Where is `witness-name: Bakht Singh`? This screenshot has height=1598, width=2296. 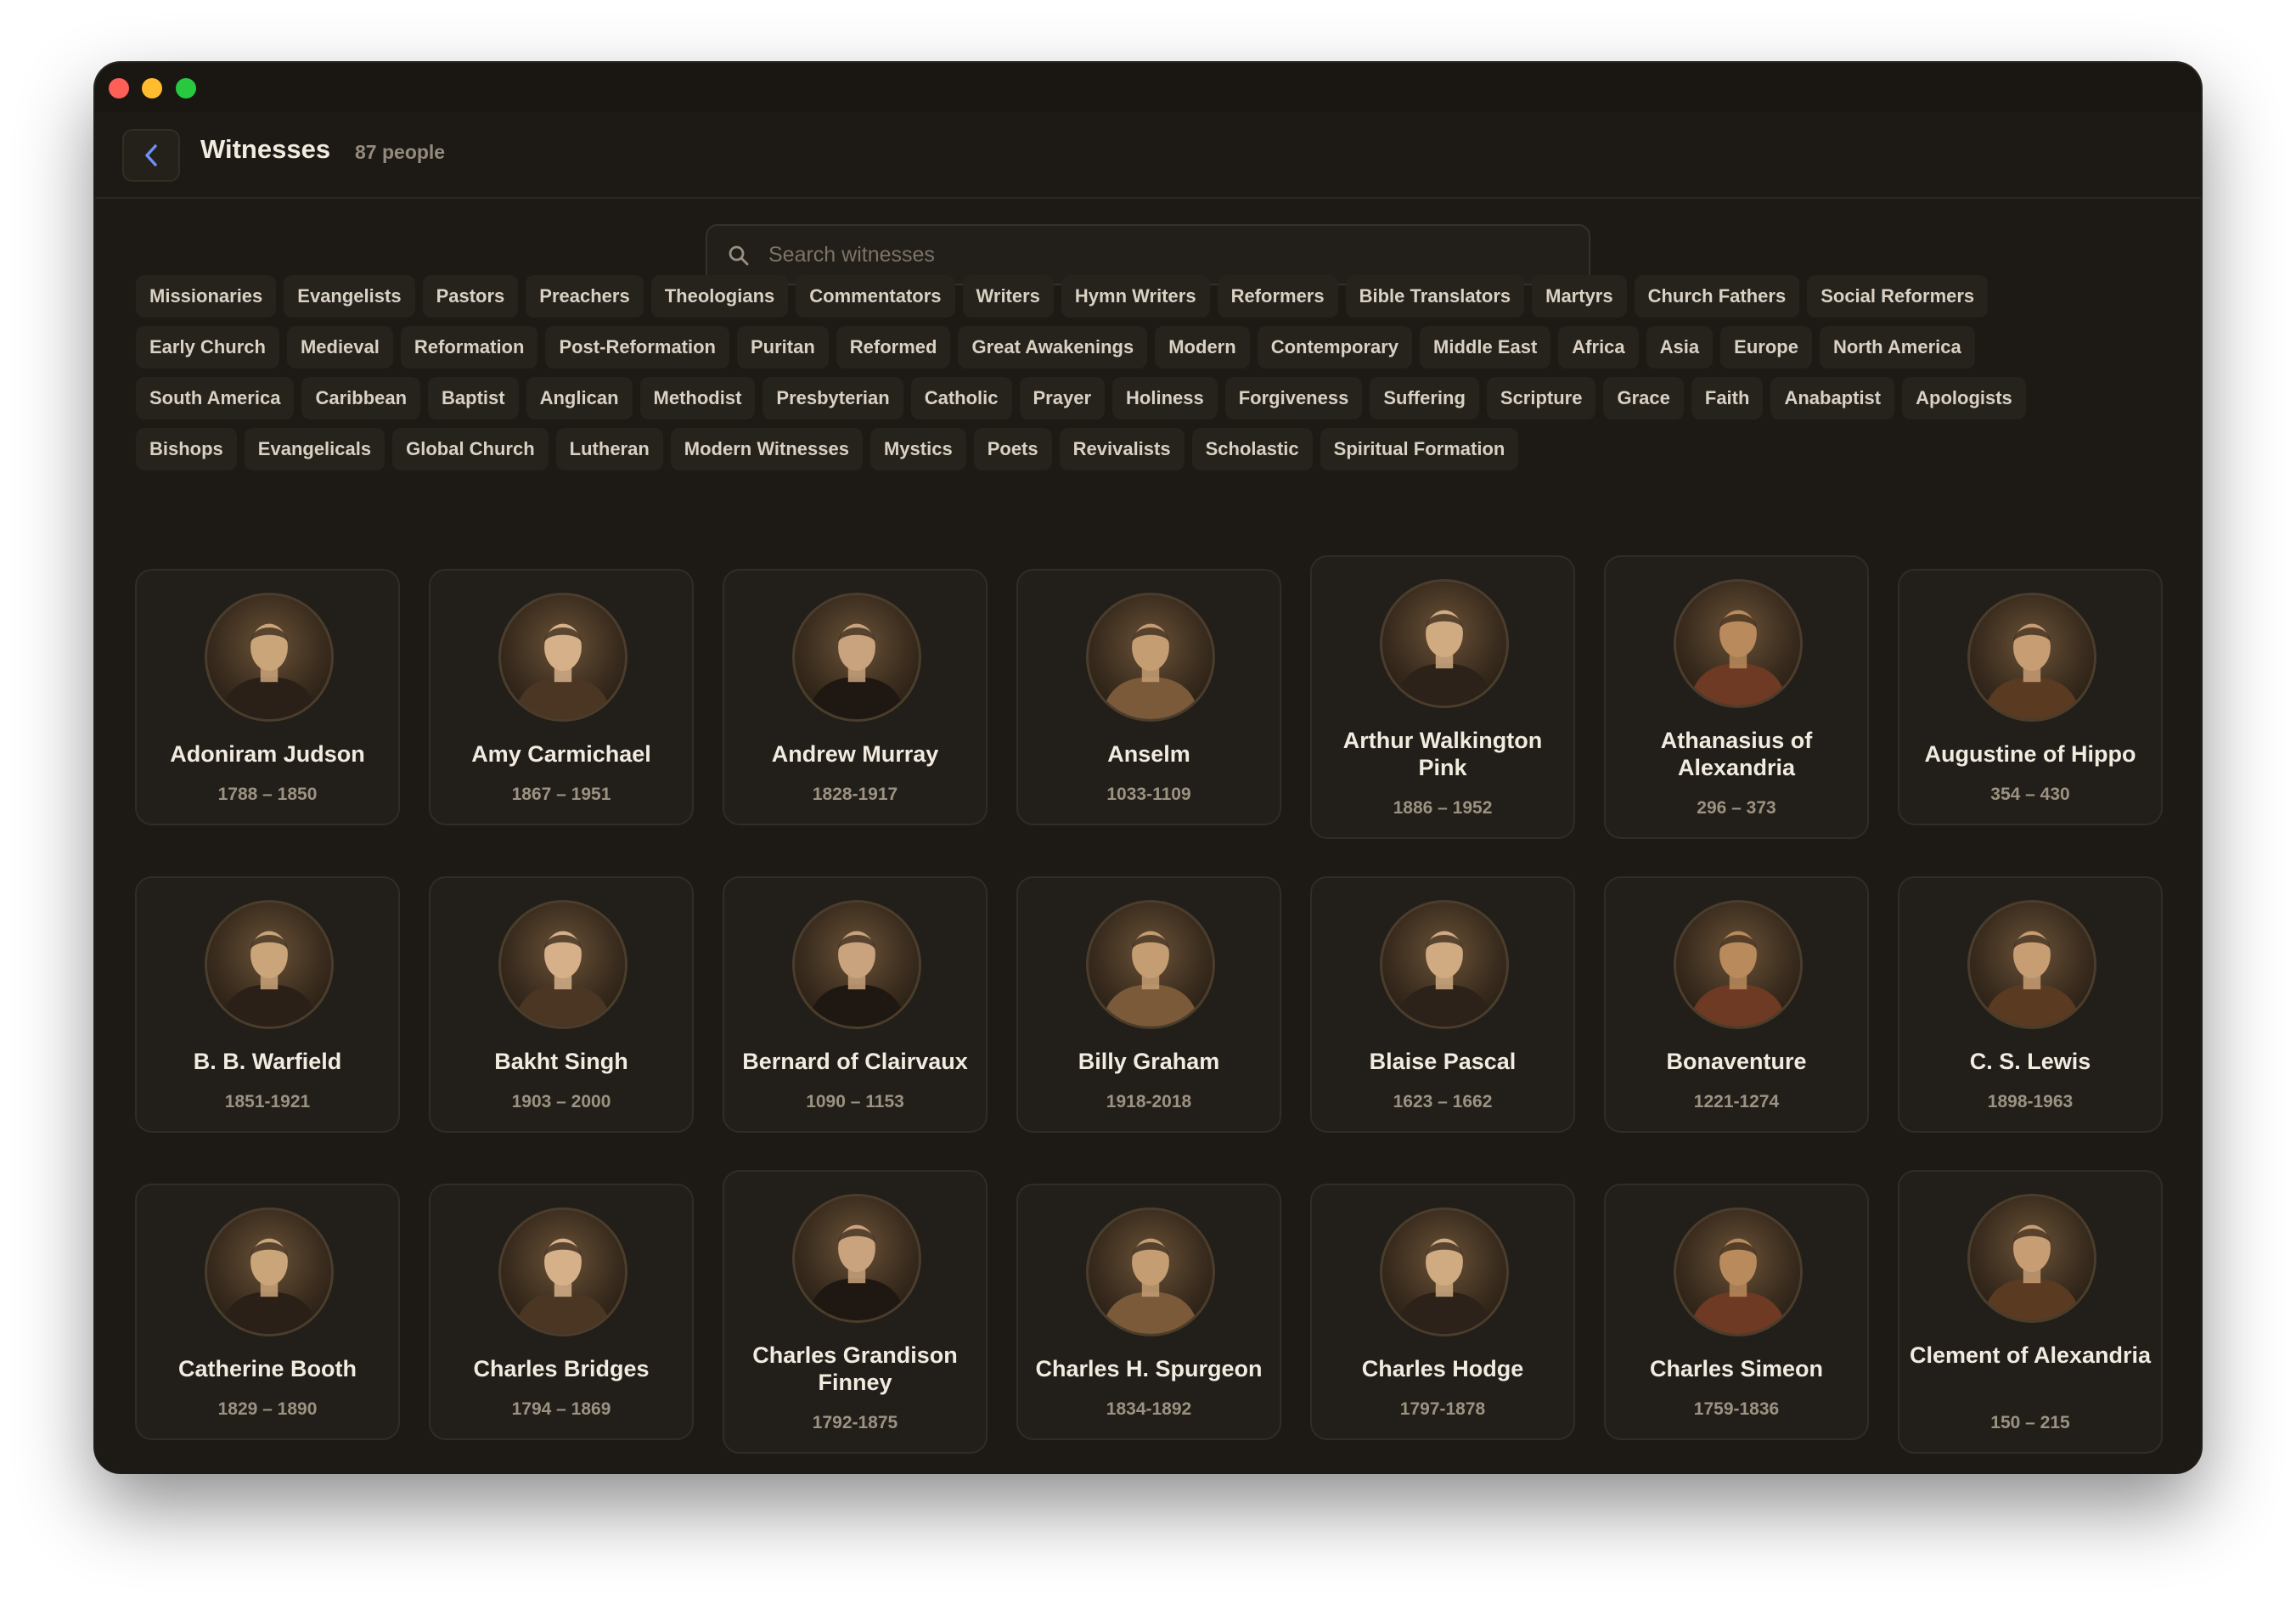 witness-name: Bakht Singh is located at coordinates (561, 1062).